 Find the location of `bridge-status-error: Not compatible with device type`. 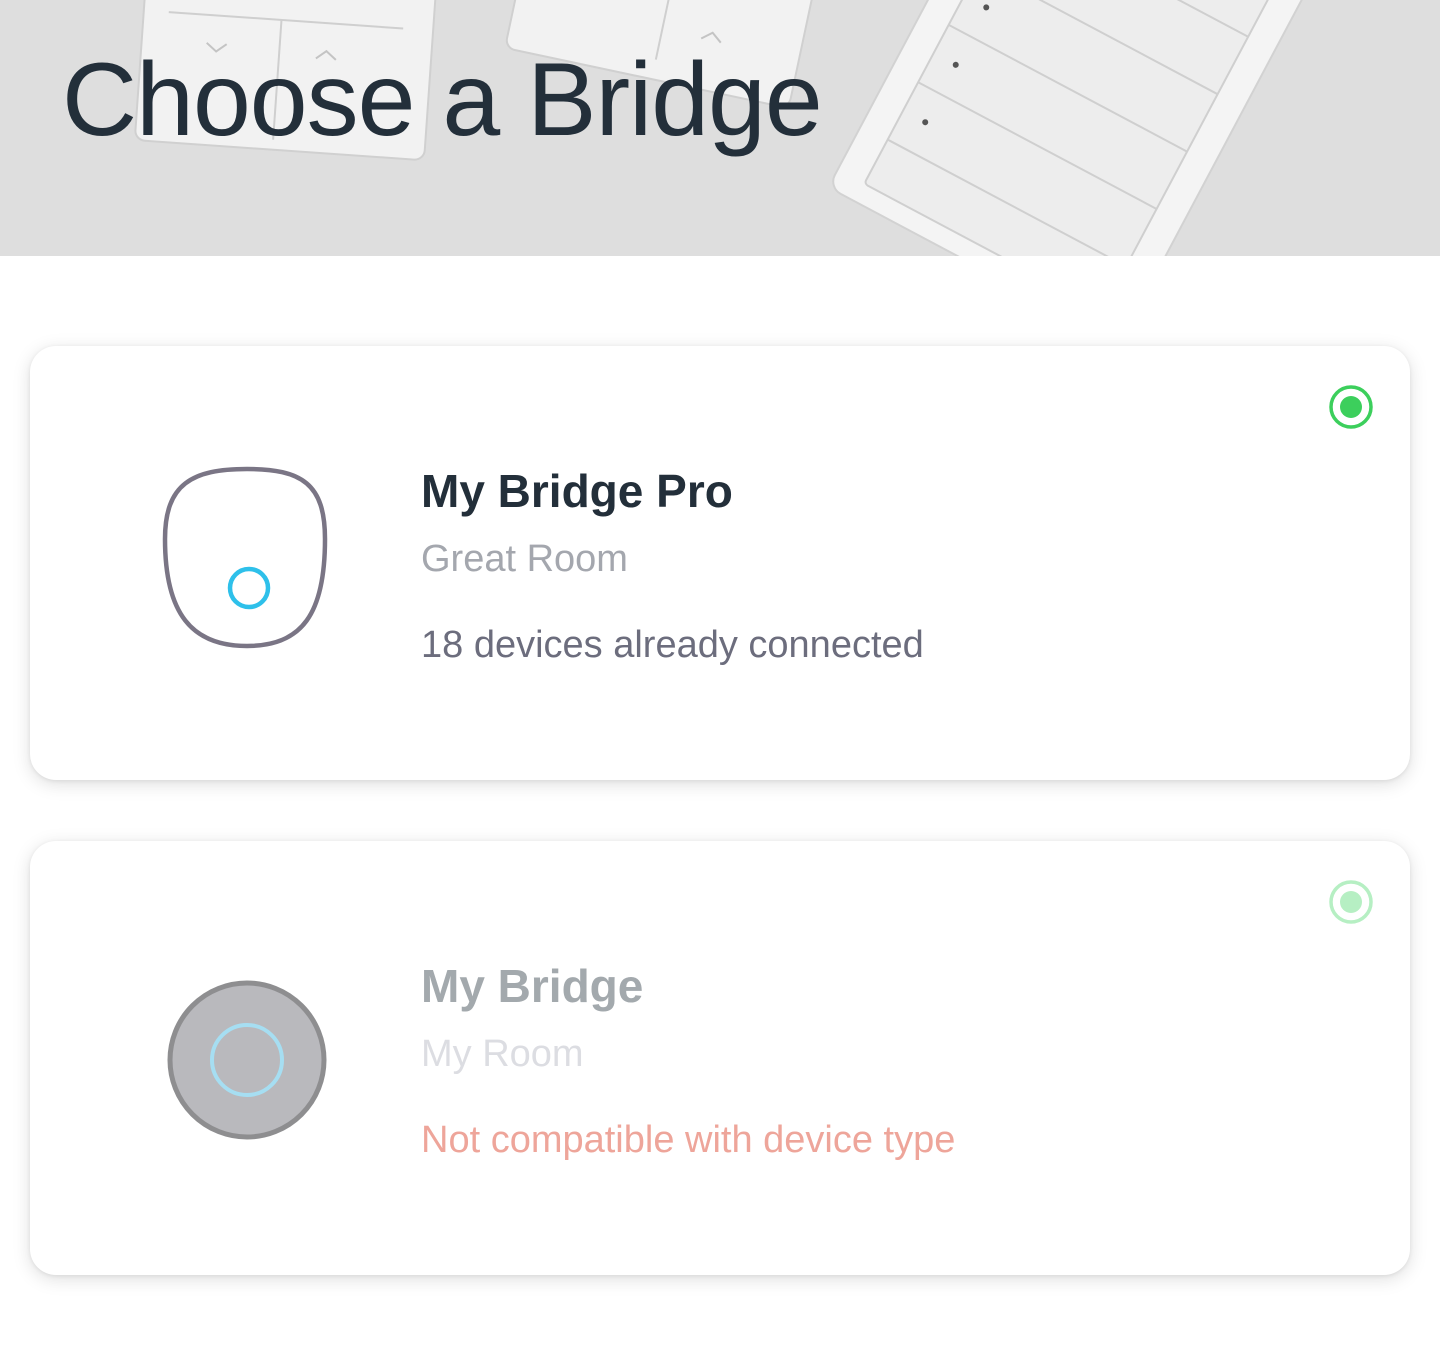

bridge-status-error: Not compatible with device type is located at coordinates (688, 1140).